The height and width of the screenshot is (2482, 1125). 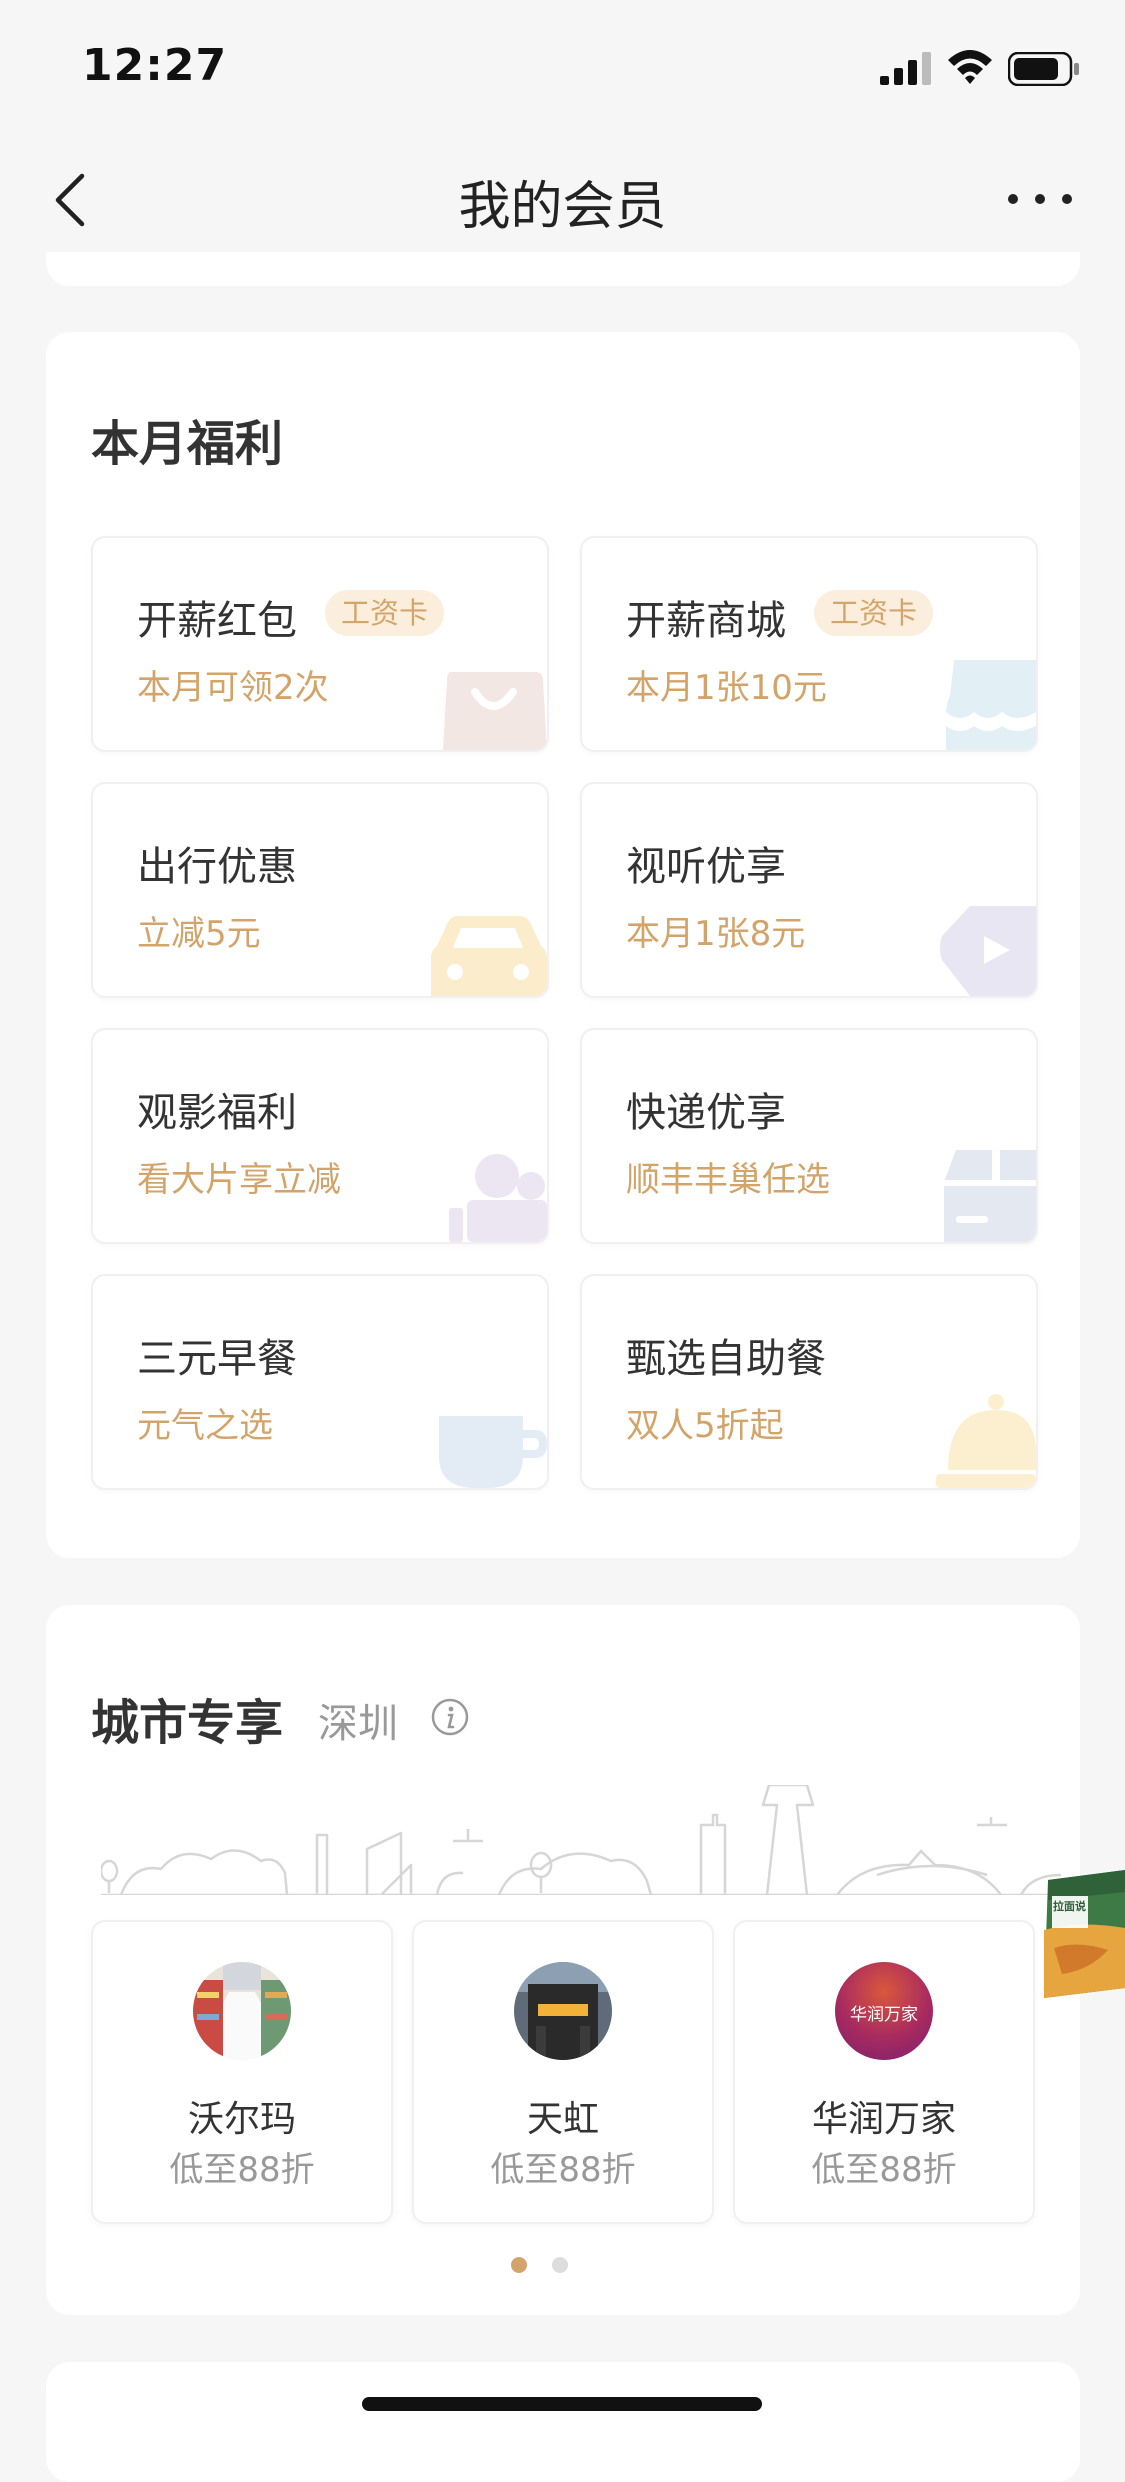 What do you see at coordinates (726, 688) in the screenshot?
I see `tile-subtitle: 本月1张10元` at bounding box center [726, 688].